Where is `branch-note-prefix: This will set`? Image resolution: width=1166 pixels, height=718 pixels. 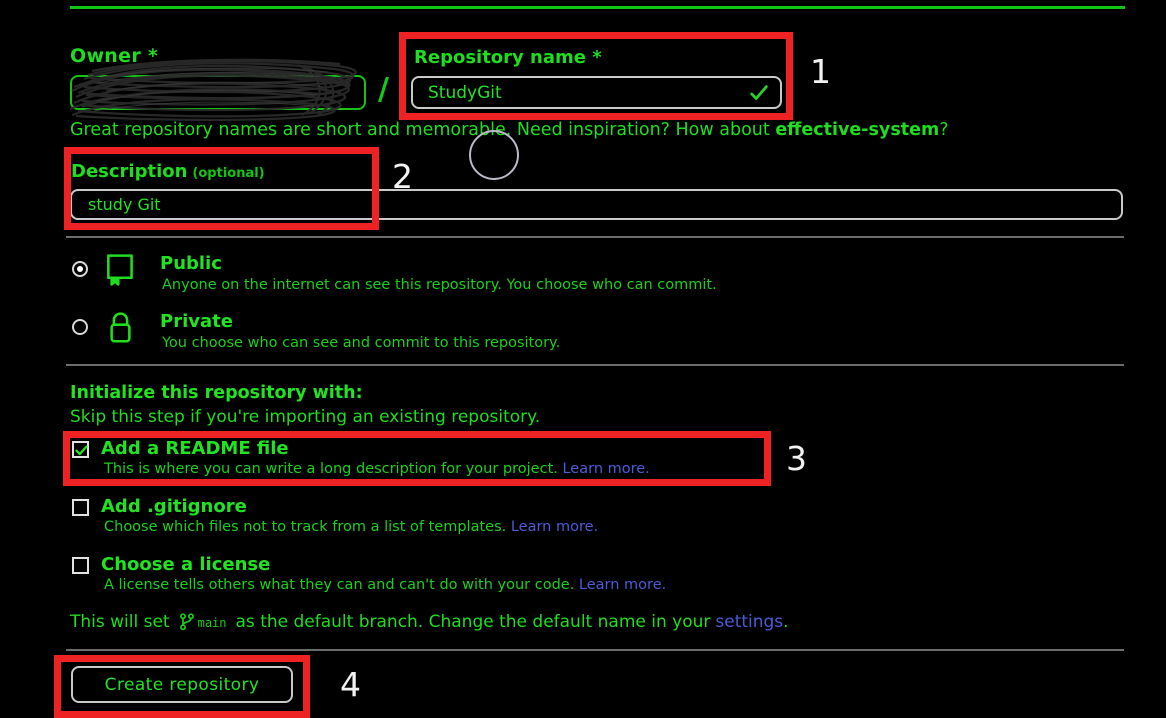 branch-note-prefix: This will set is located at coordinates (120, 622).